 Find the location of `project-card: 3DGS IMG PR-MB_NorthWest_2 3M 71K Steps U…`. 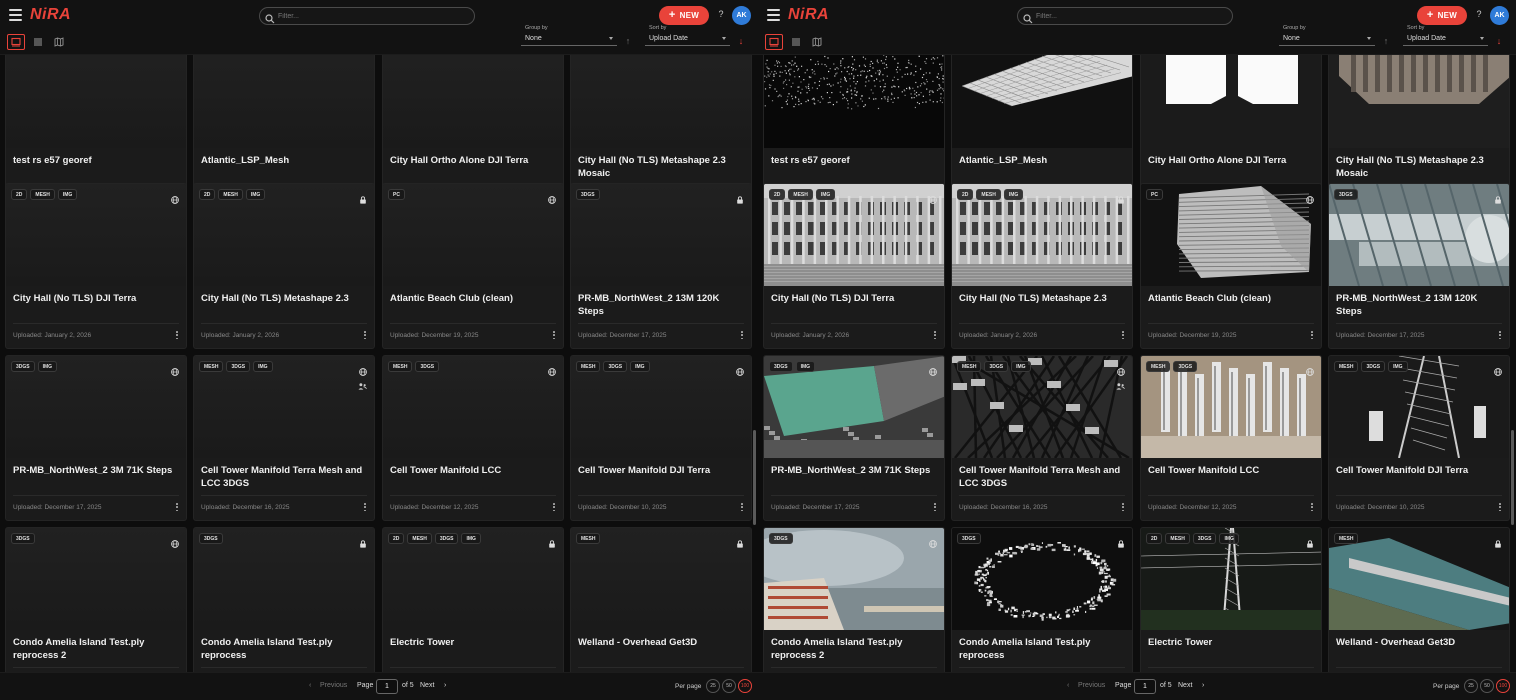

project-card: 3DGS IMG PR-MB_NorthWest_2 3M 71K Steps U… is located at coordinates (96, 438).